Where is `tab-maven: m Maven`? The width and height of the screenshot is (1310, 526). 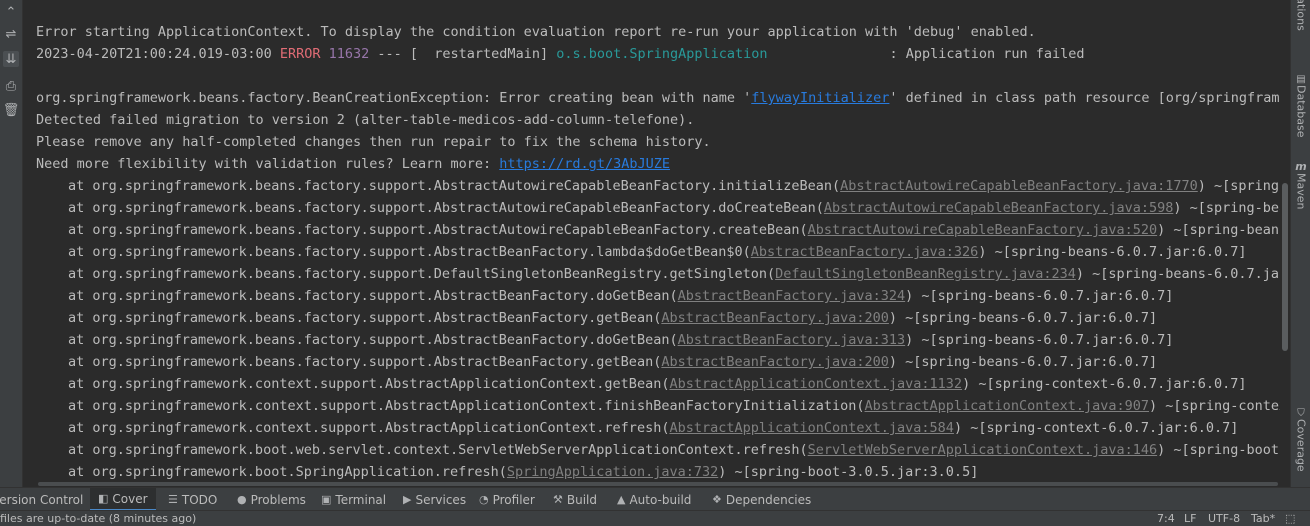 tab-maven: m Maven is located at coordinates (1300, 184).